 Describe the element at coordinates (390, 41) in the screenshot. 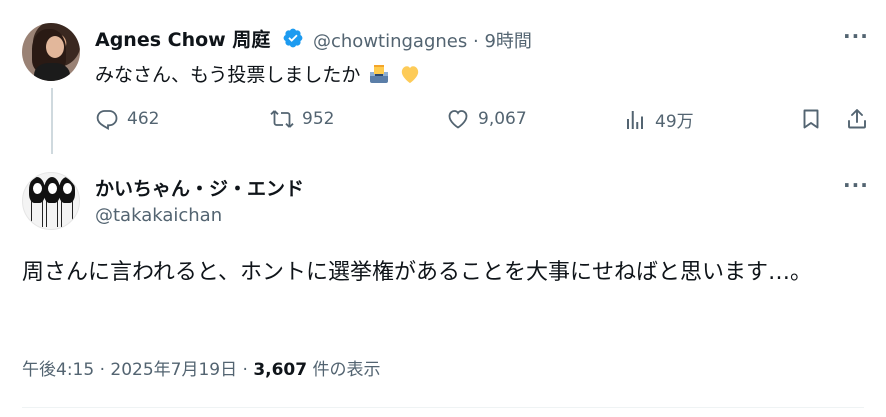

I see `handle: @chowtingagnes` at that location.